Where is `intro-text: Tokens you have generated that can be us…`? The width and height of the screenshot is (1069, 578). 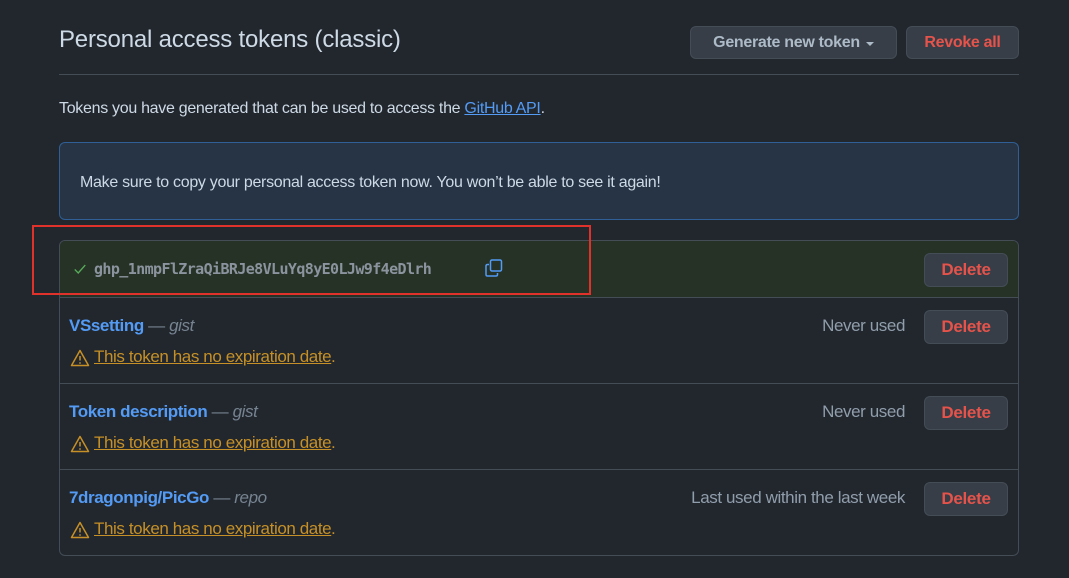
intro-text: Tokens you have generated that can be us… is located at coordinates (302, 109).